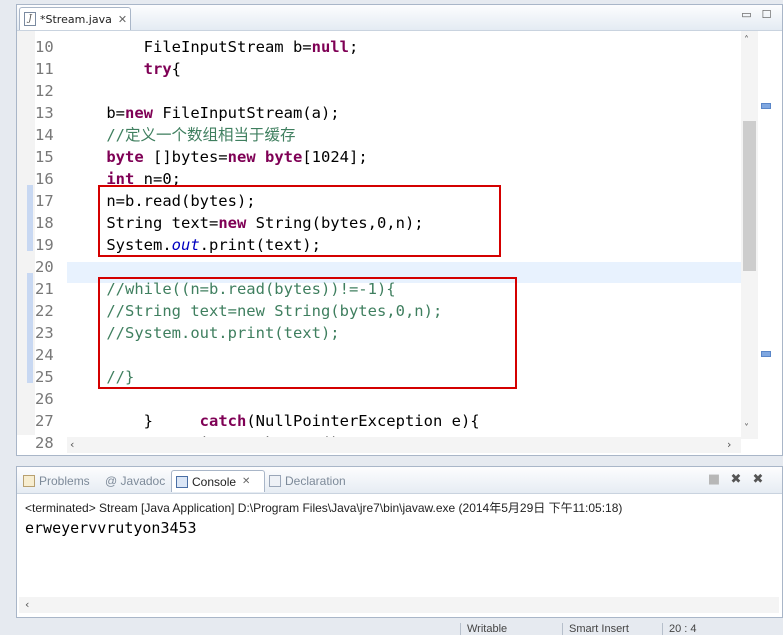 The image size is (783, 635). What do you see at coordinates (770, 233) in the screenshot?
I see `overview-ruler` at bounding box center [770, 233].